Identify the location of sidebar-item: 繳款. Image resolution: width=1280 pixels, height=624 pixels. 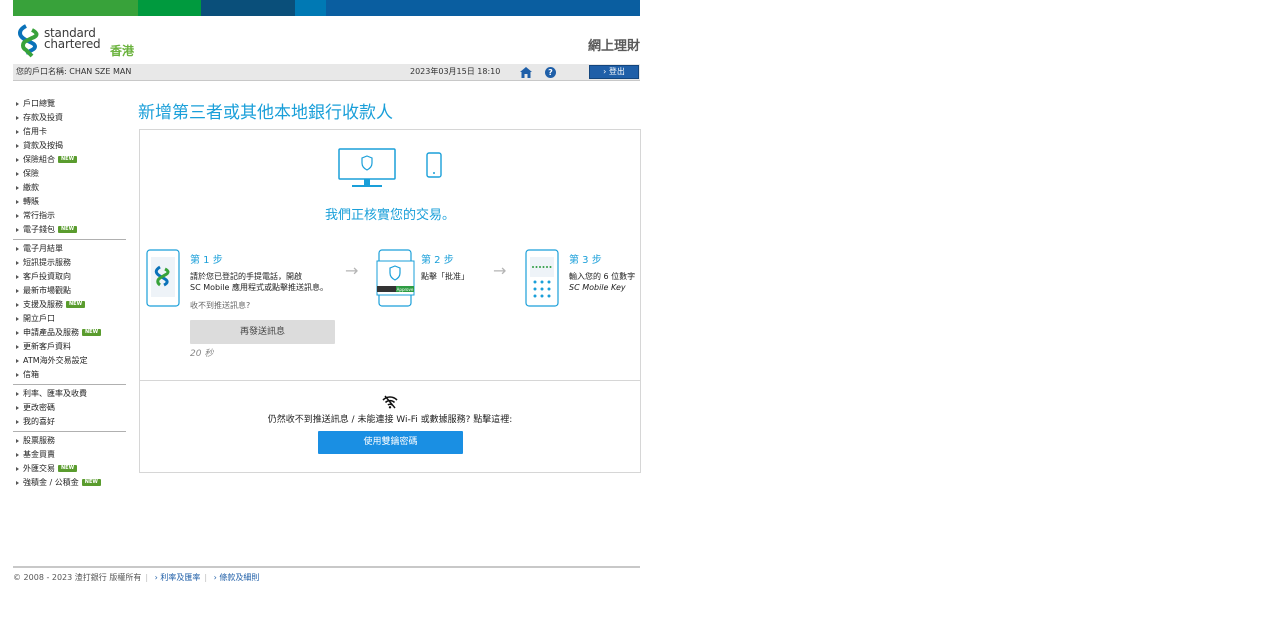
(69, 188).